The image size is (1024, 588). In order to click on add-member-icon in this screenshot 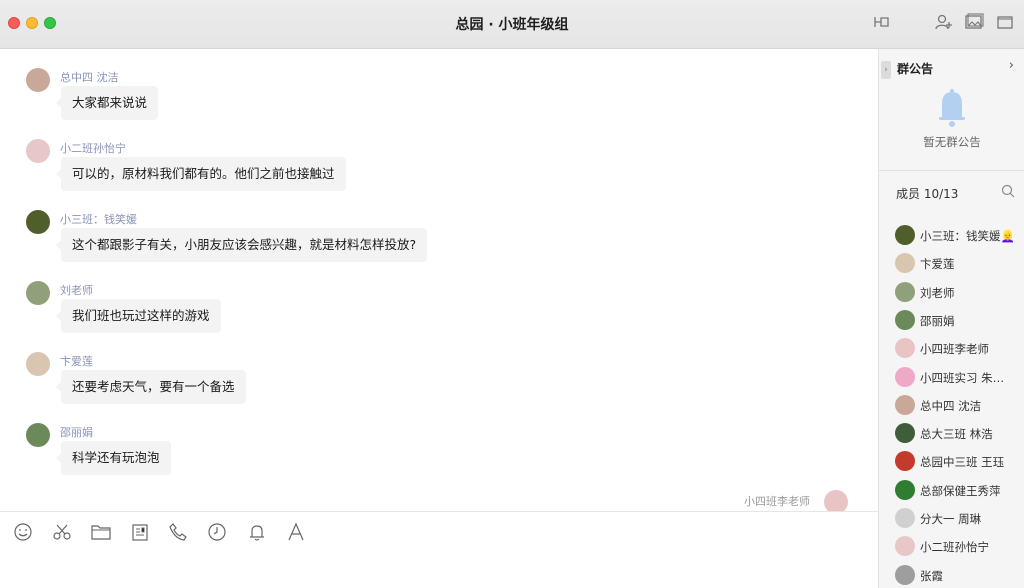, I will do `click(944, 22)`.